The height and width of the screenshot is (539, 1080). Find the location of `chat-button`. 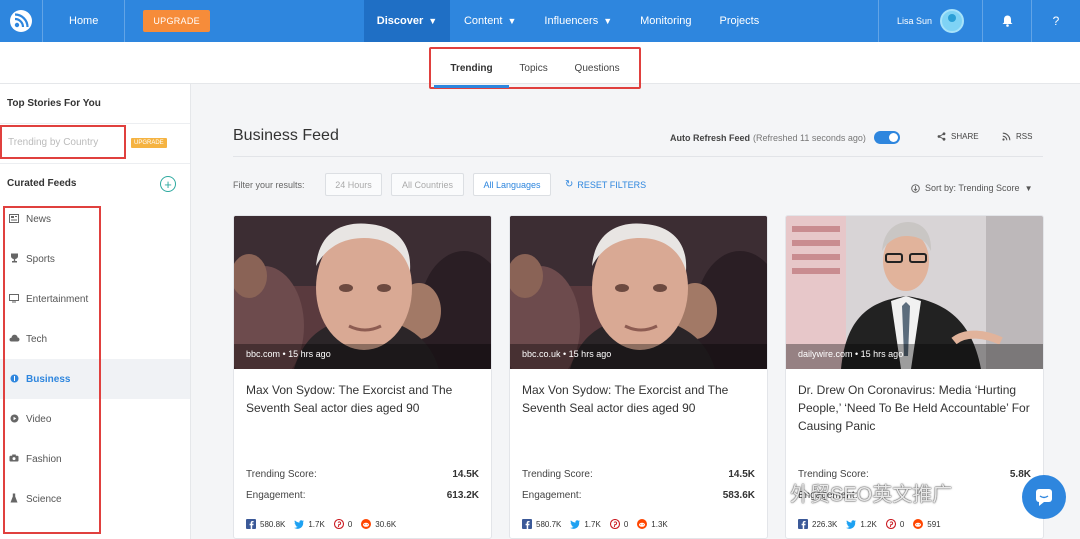

chat-button is located at coordinates (1044, 497).